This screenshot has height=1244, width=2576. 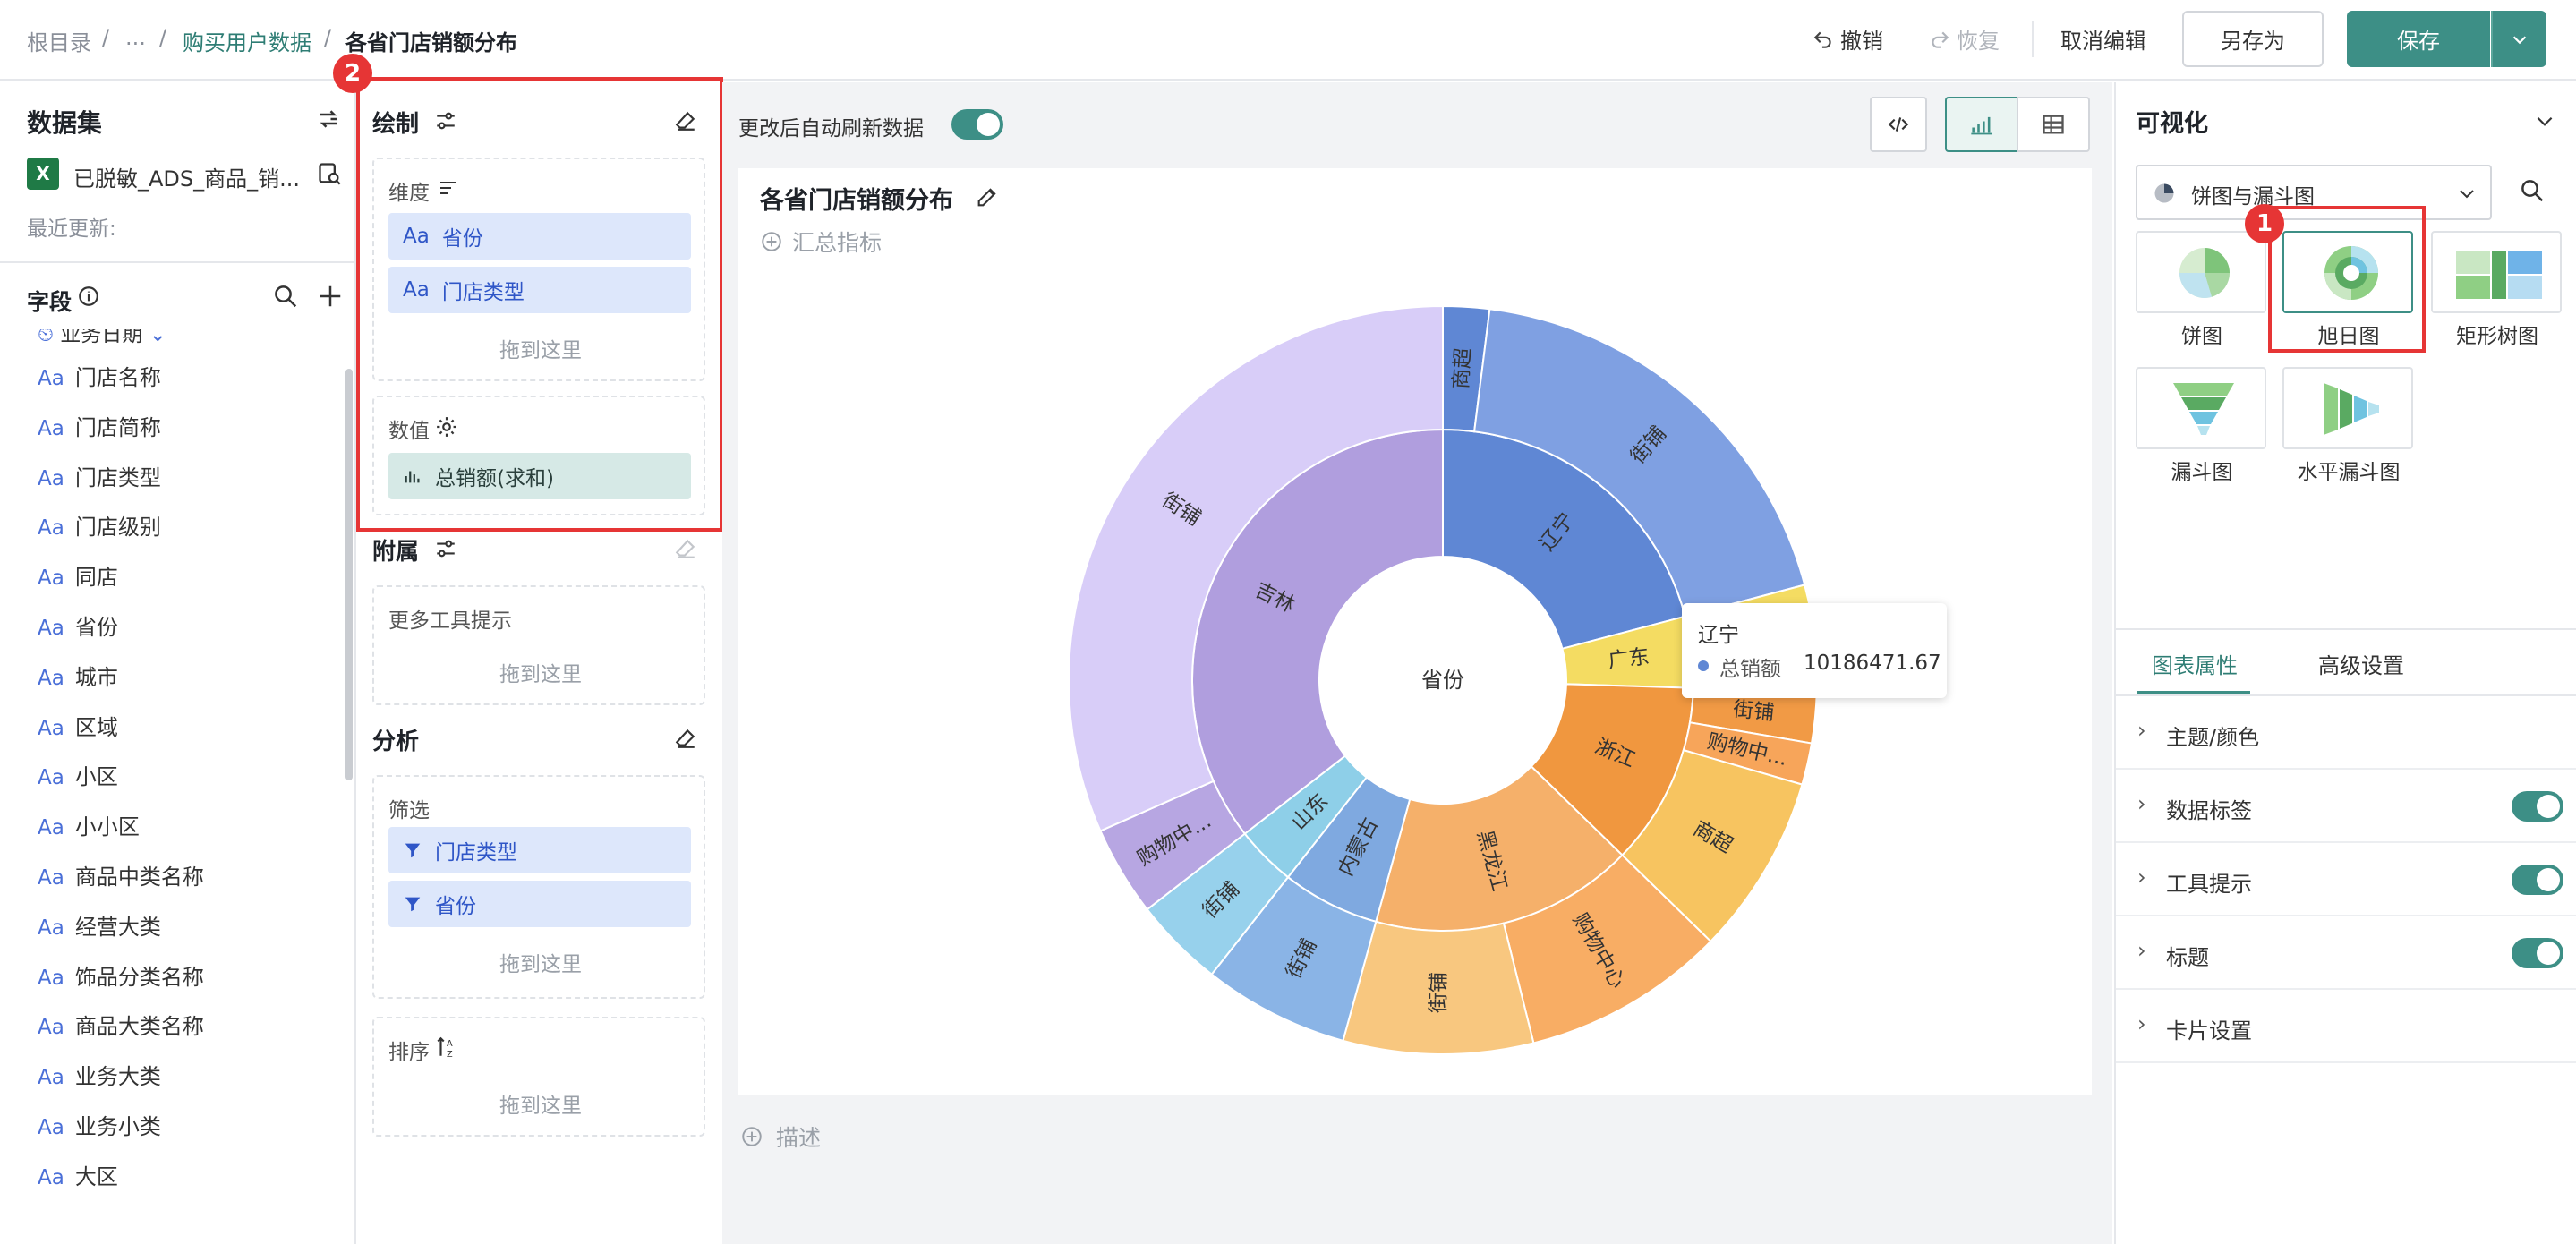 What do you see at coordinates (445, 548) in the screenshot?
I see `settings-sliders-icon` at bounding box center [445, 548].